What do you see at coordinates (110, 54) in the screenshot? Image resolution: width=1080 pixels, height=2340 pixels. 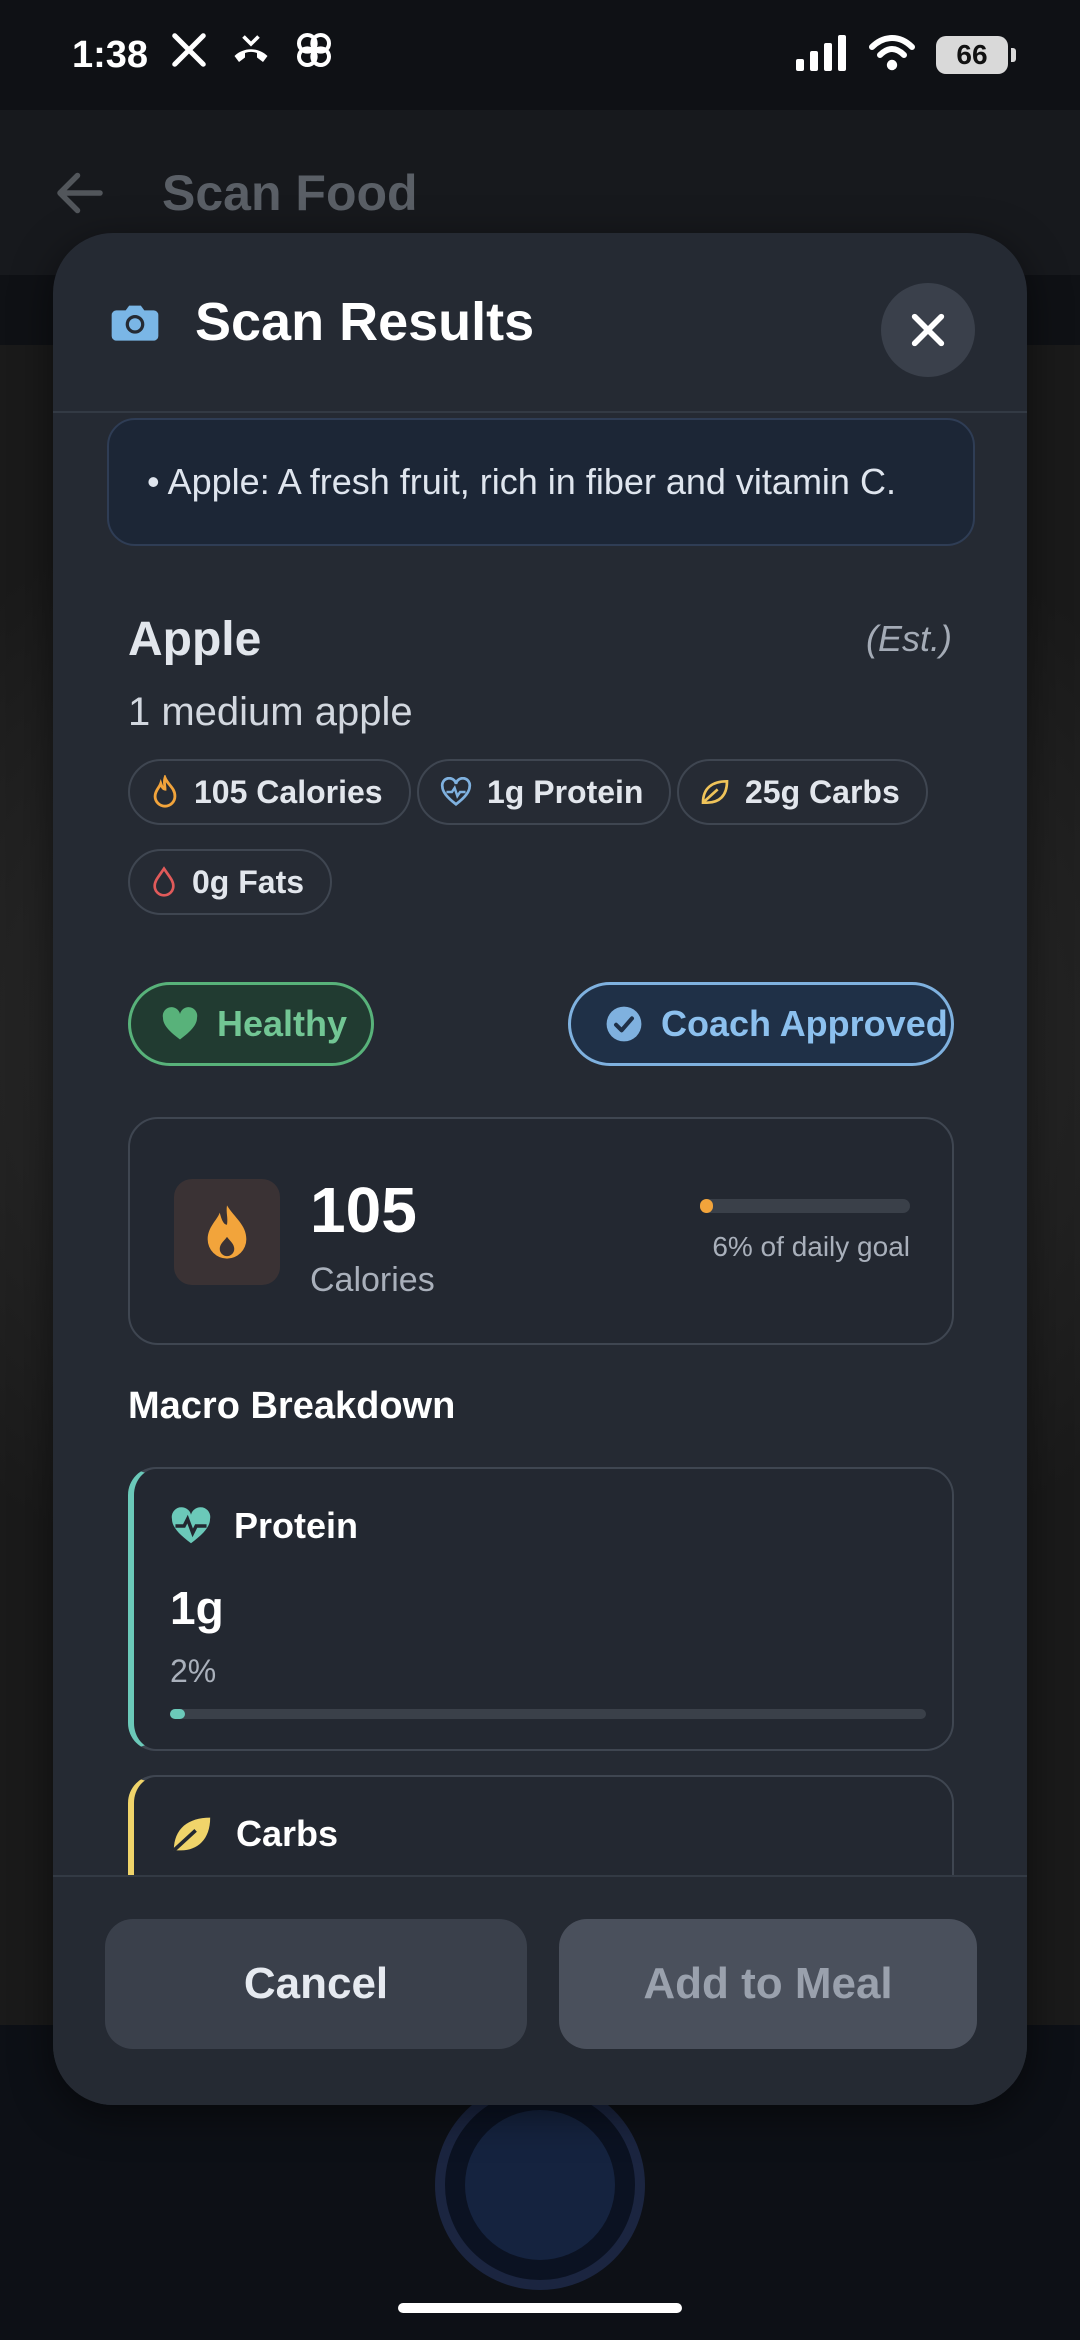 I see `status-time: 1:38` at bounding box center [110, 54].